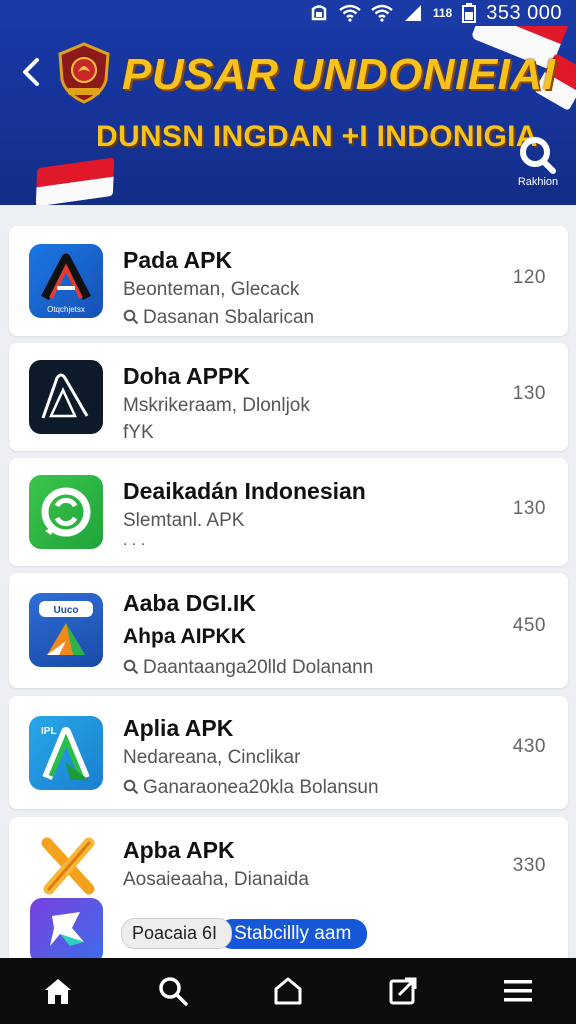 The image size is (576, 1024). What do you see at coordinates (529, 625) in the screenshot?
I see `app-count: 450` at bounding box center [529, 625].